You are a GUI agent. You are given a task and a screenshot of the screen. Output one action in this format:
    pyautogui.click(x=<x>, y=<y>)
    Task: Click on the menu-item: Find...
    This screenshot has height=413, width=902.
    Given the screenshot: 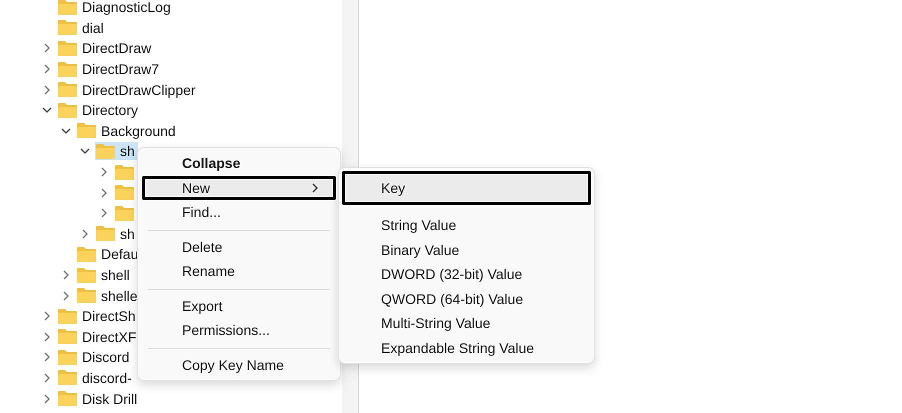 What is the action you would take?
    pyautogui.click(x=239, y=212)
    